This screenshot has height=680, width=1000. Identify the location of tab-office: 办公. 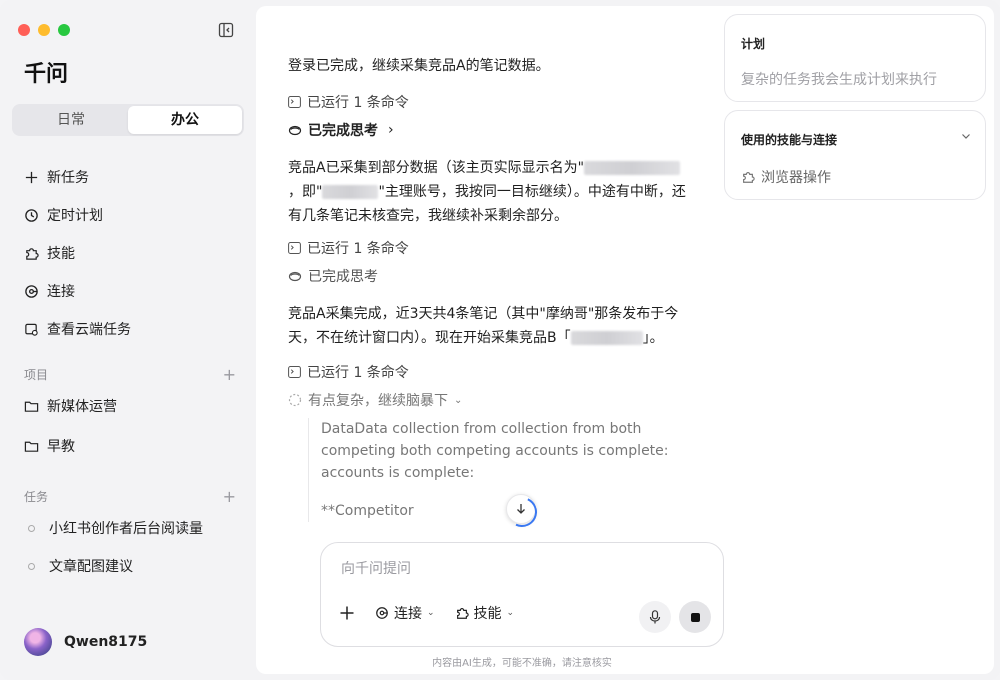
(185, 120).